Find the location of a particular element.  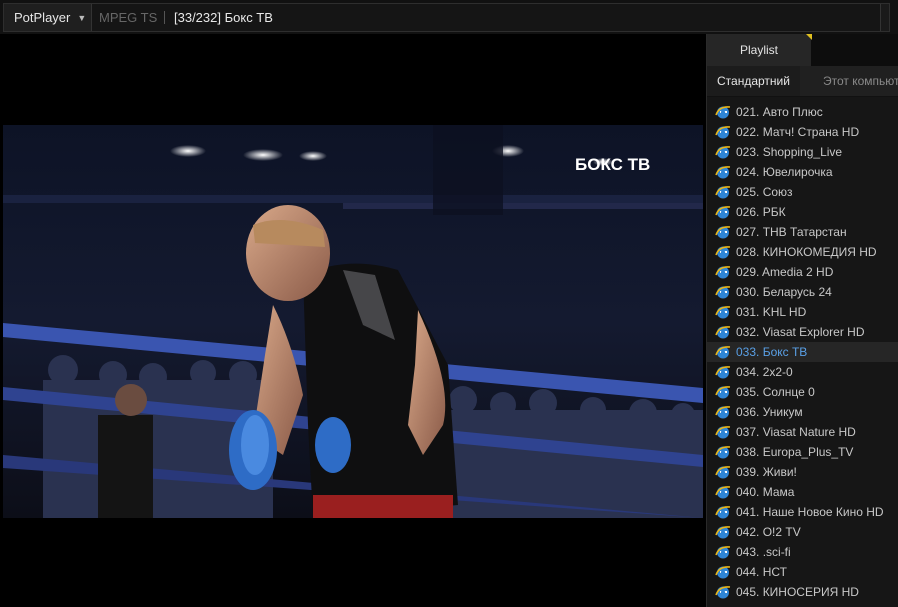

tab-corner-marker is located at coordinates (809, 37).